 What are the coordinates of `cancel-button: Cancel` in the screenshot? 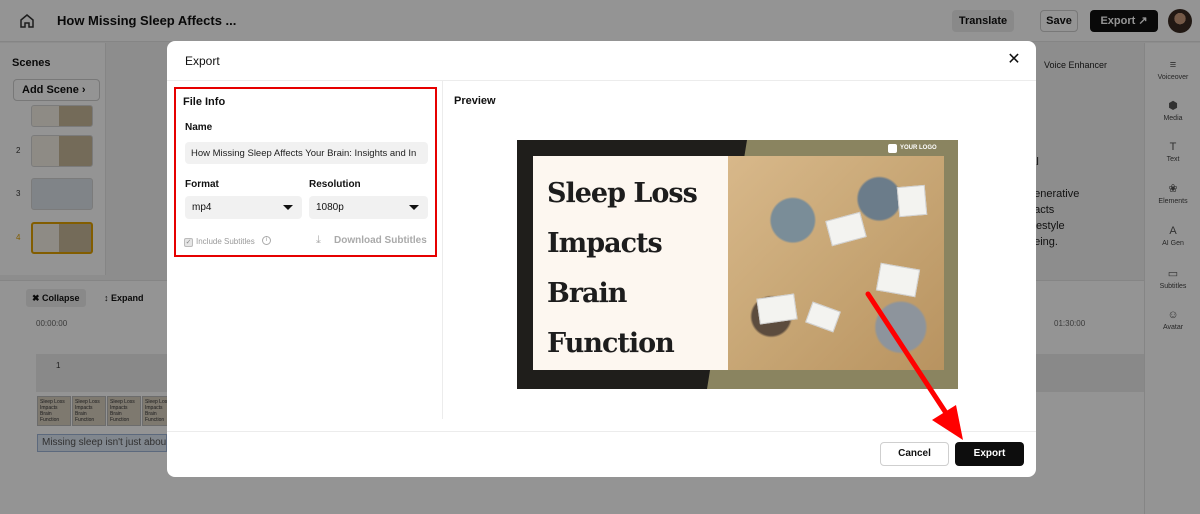 It's located at (914, 454).